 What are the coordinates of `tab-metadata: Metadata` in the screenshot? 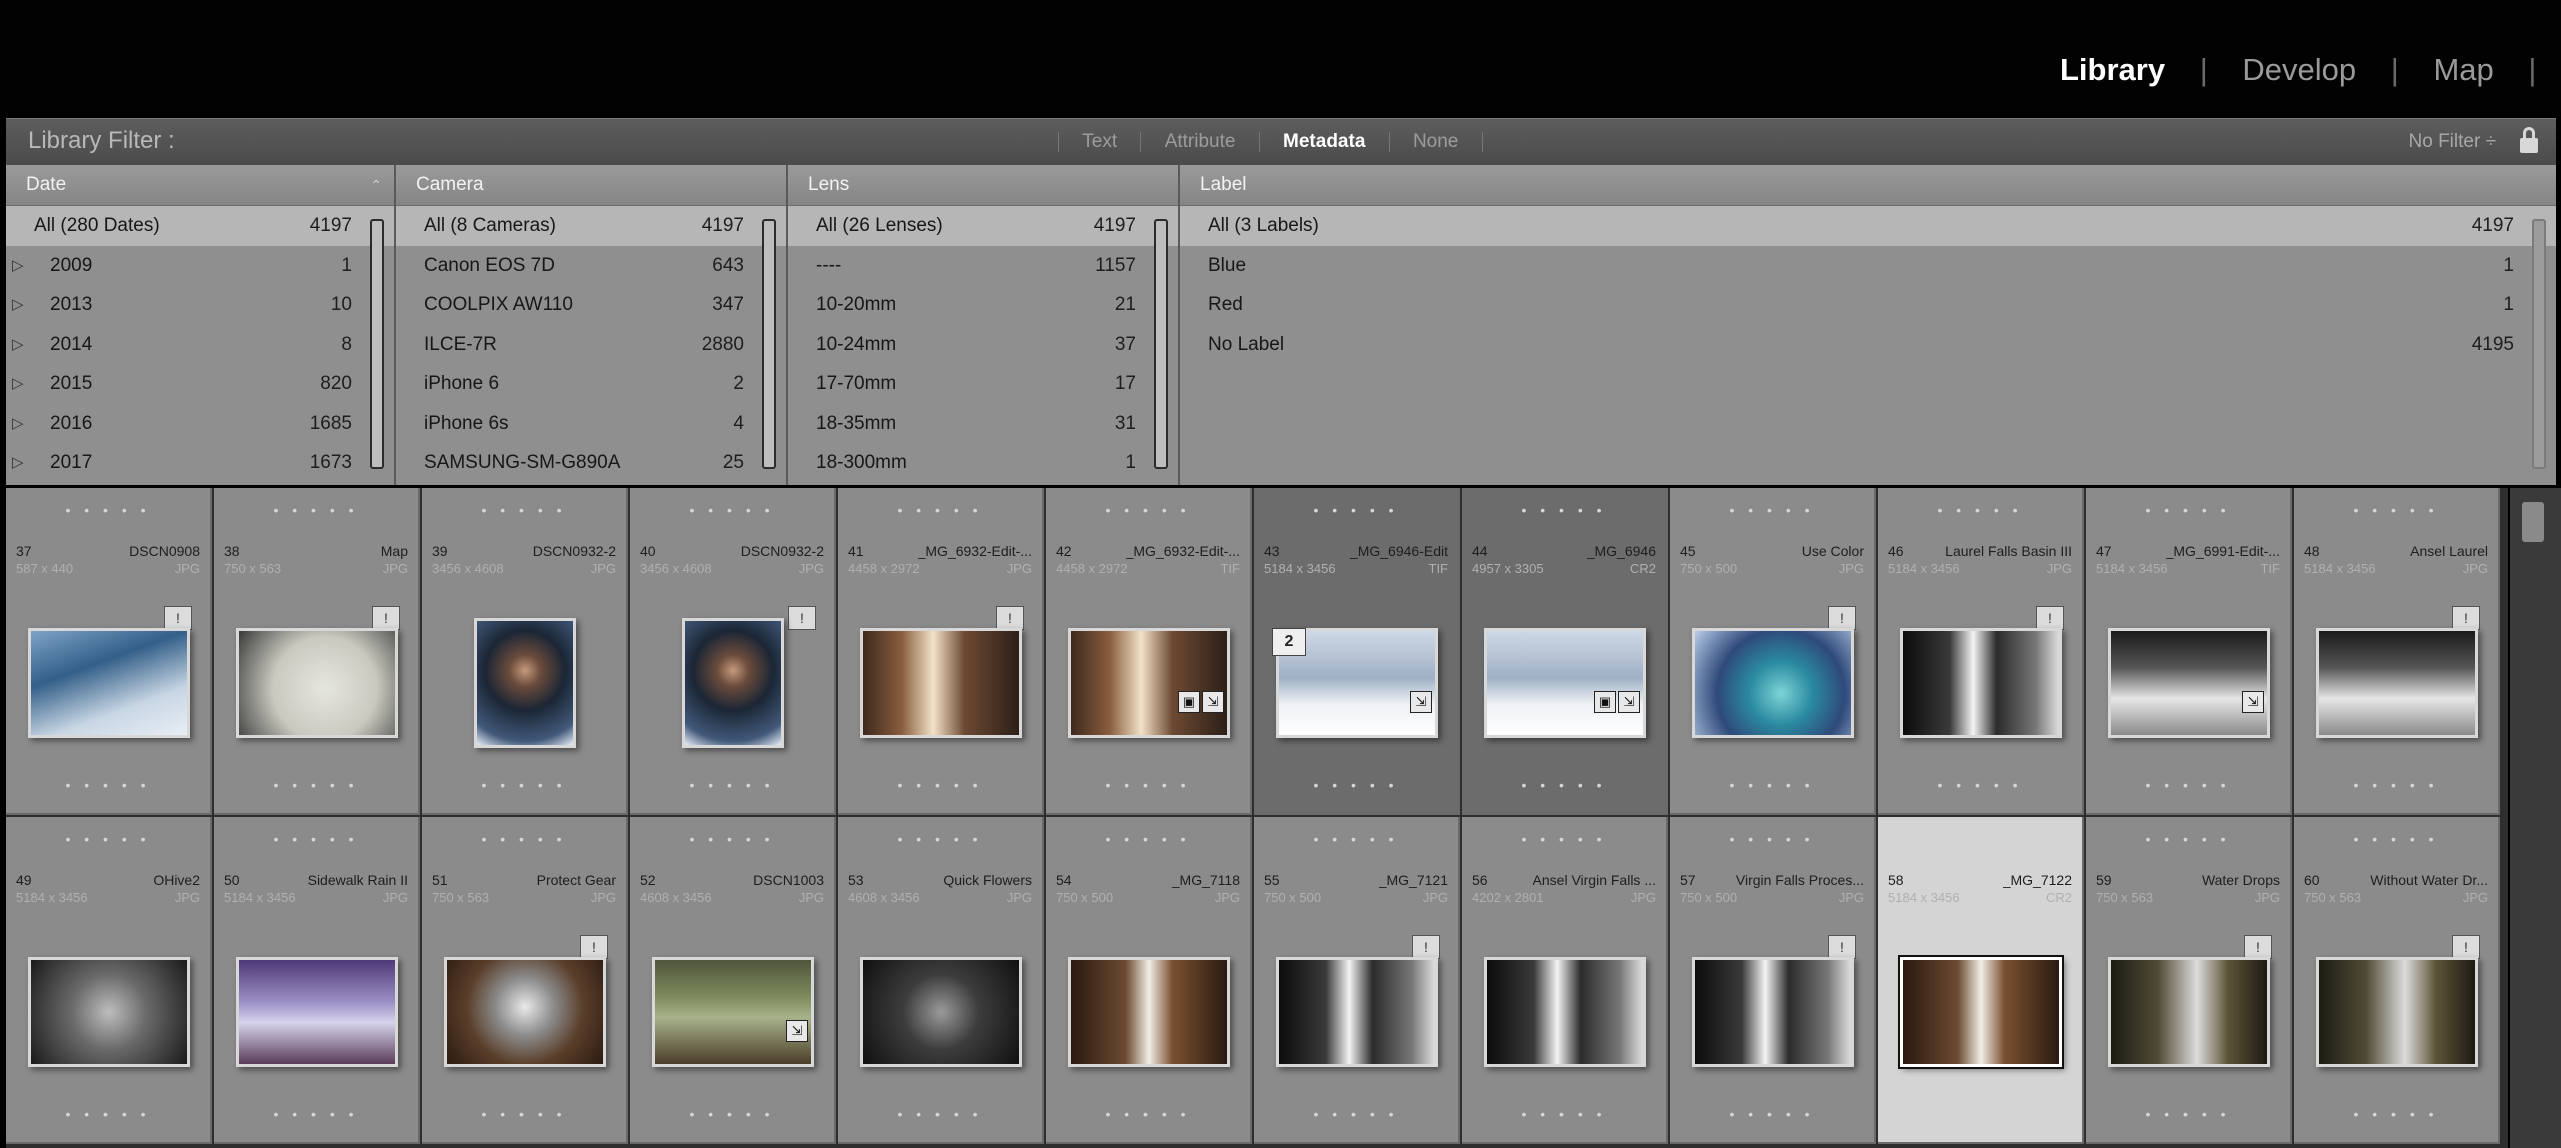 It's located at (1324, 142).